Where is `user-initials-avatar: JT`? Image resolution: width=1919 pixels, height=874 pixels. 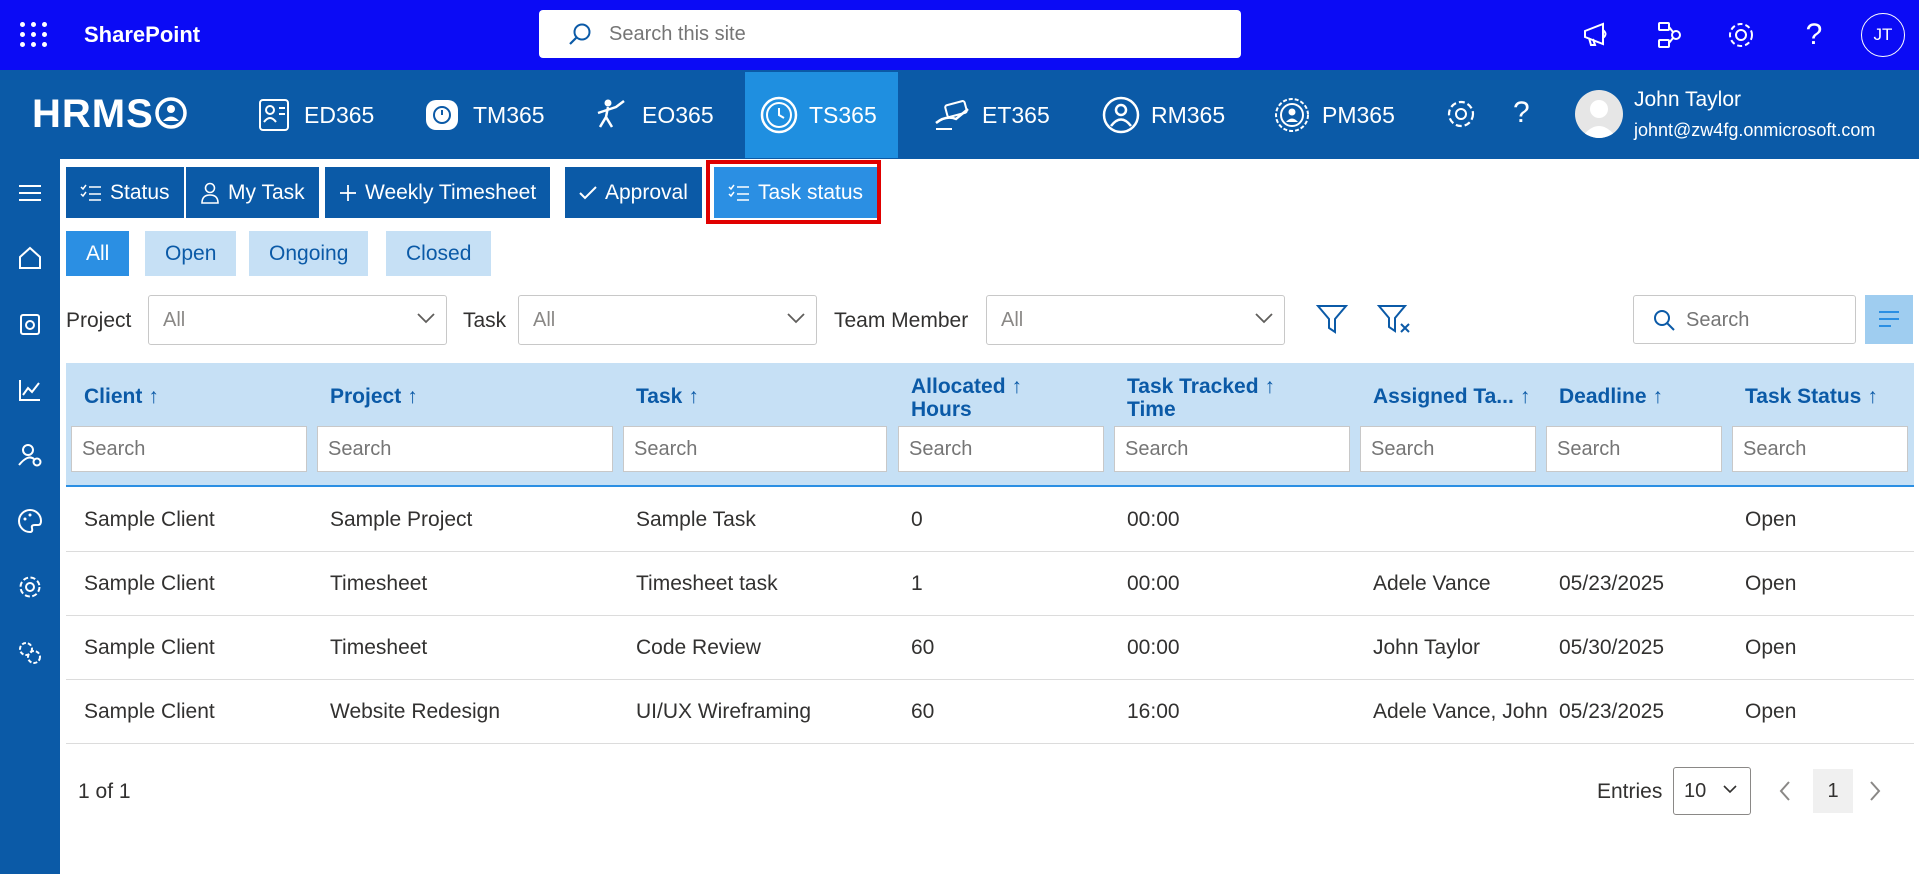
user-initials-avatar: JT is located at coordinates (1883, 35).